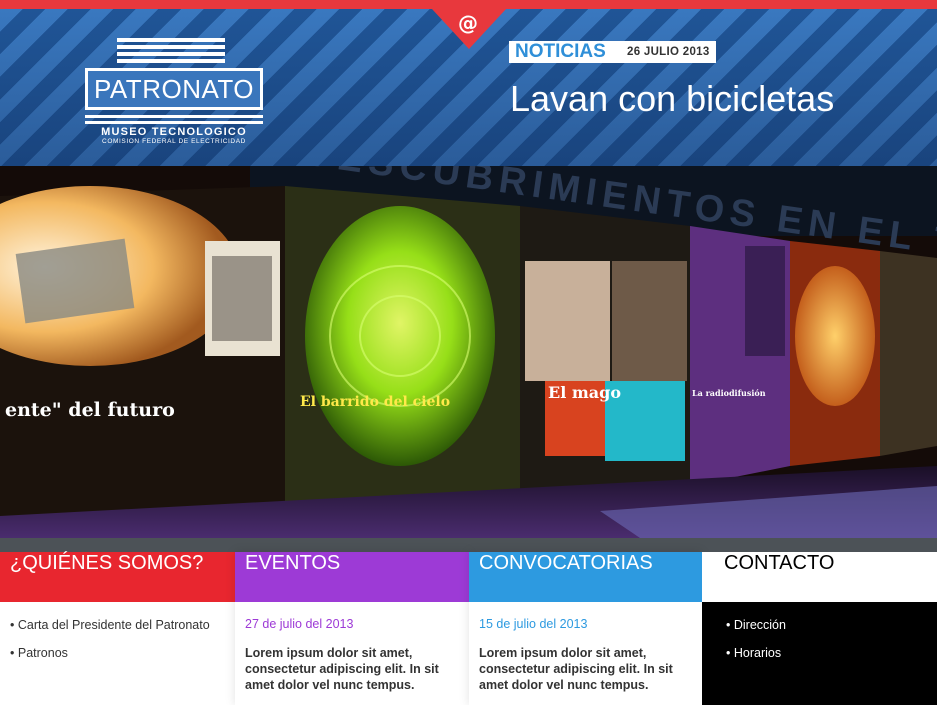  Describe the element at coordinates (174, 141) in the screenshot. I see `logo-subtitle-small: COMISION FEDERAL DE ELECTRICIDAD` at that location.